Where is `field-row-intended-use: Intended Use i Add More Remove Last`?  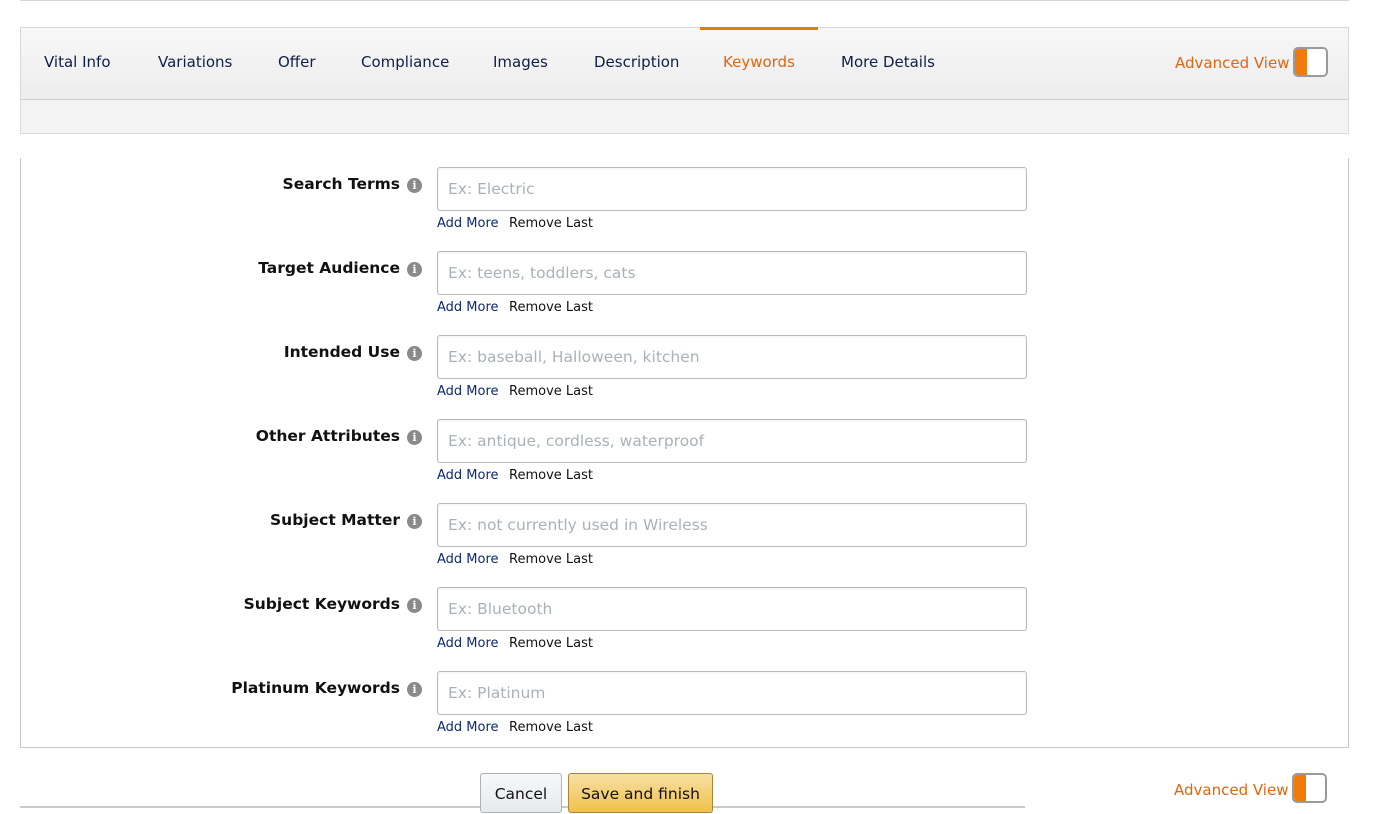 field-row-intended-use: Intended Use i Add More Remove Last is located at coordinates (684, 368).